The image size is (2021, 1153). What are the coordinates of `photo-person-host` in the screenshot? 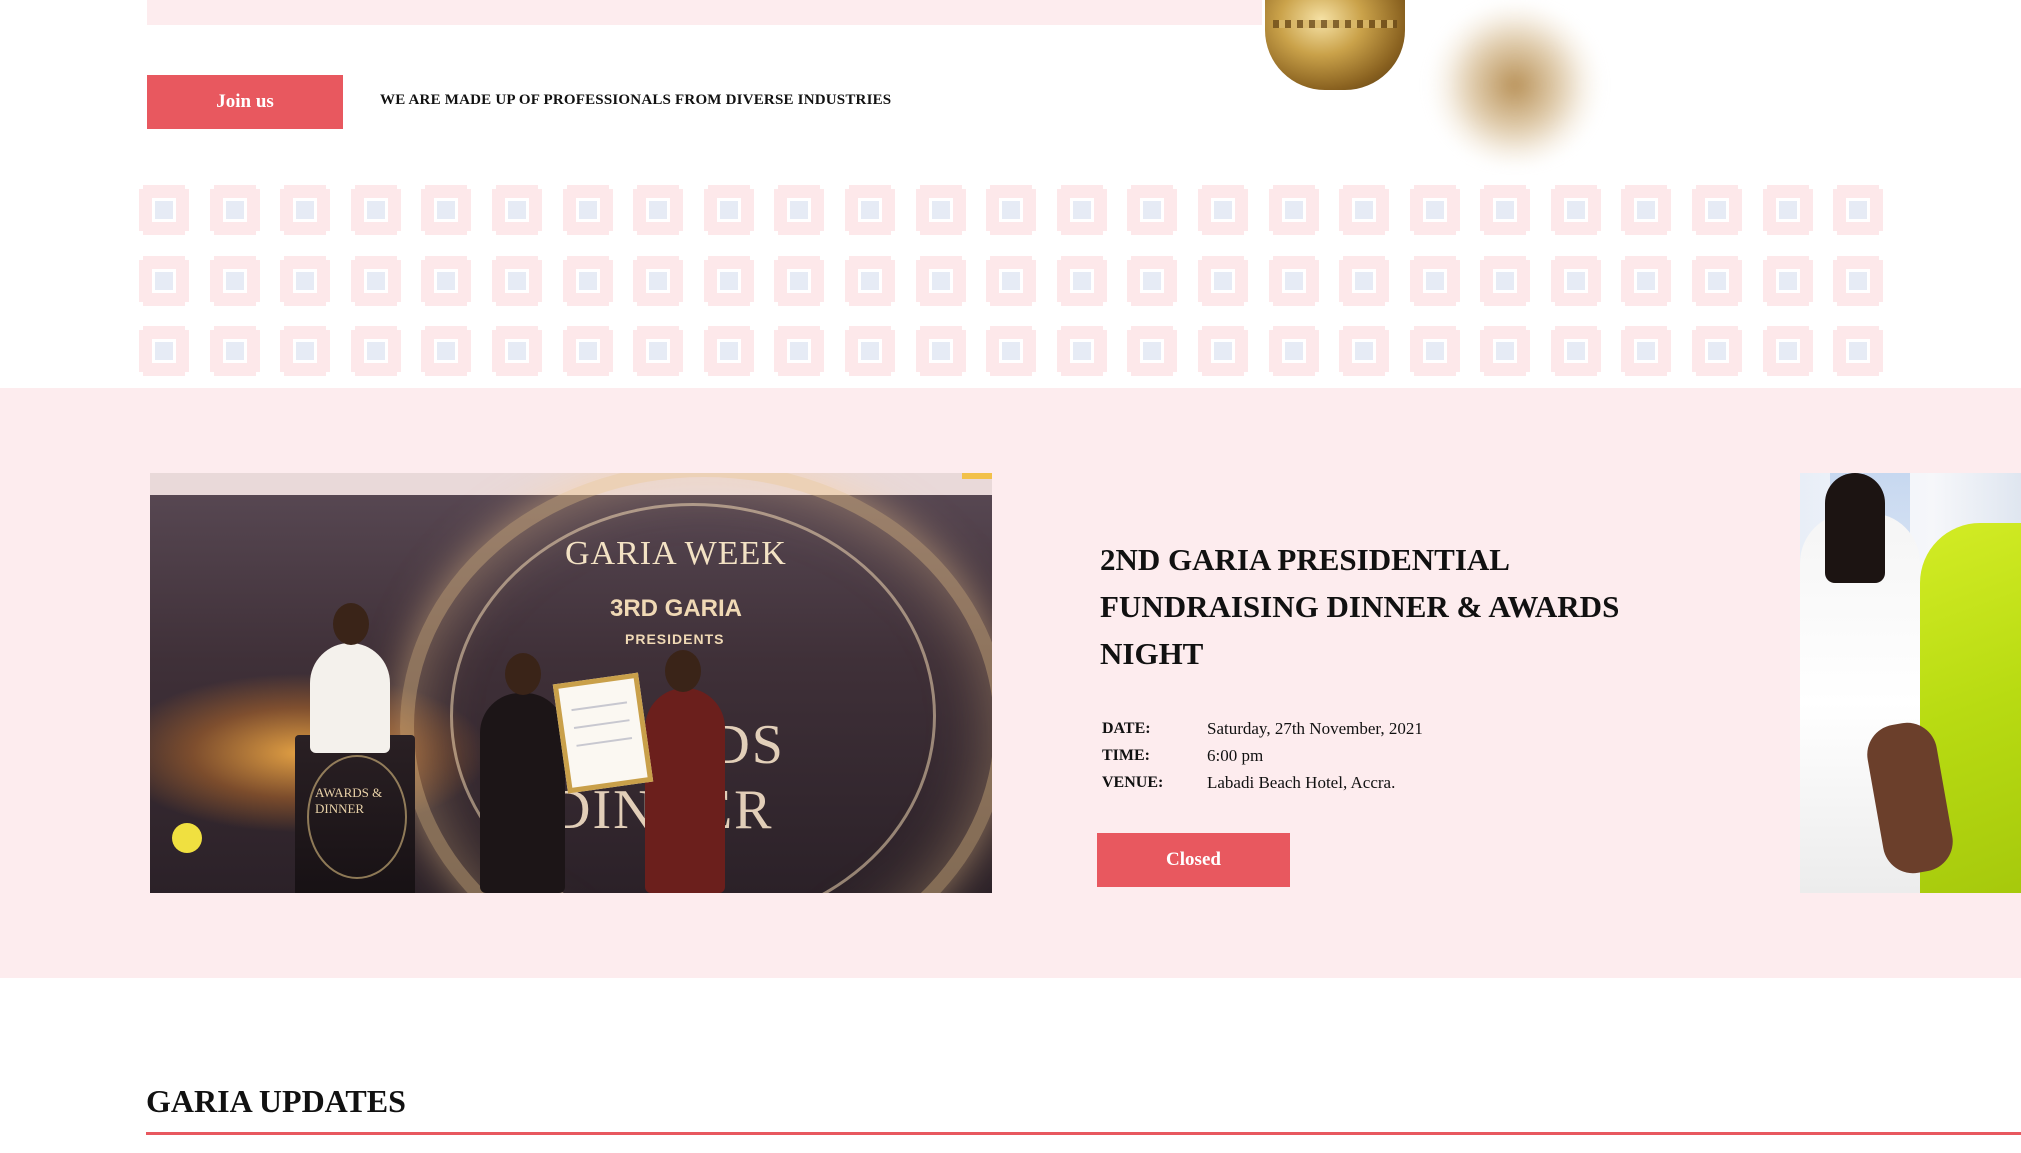 It's located at (350, 698).